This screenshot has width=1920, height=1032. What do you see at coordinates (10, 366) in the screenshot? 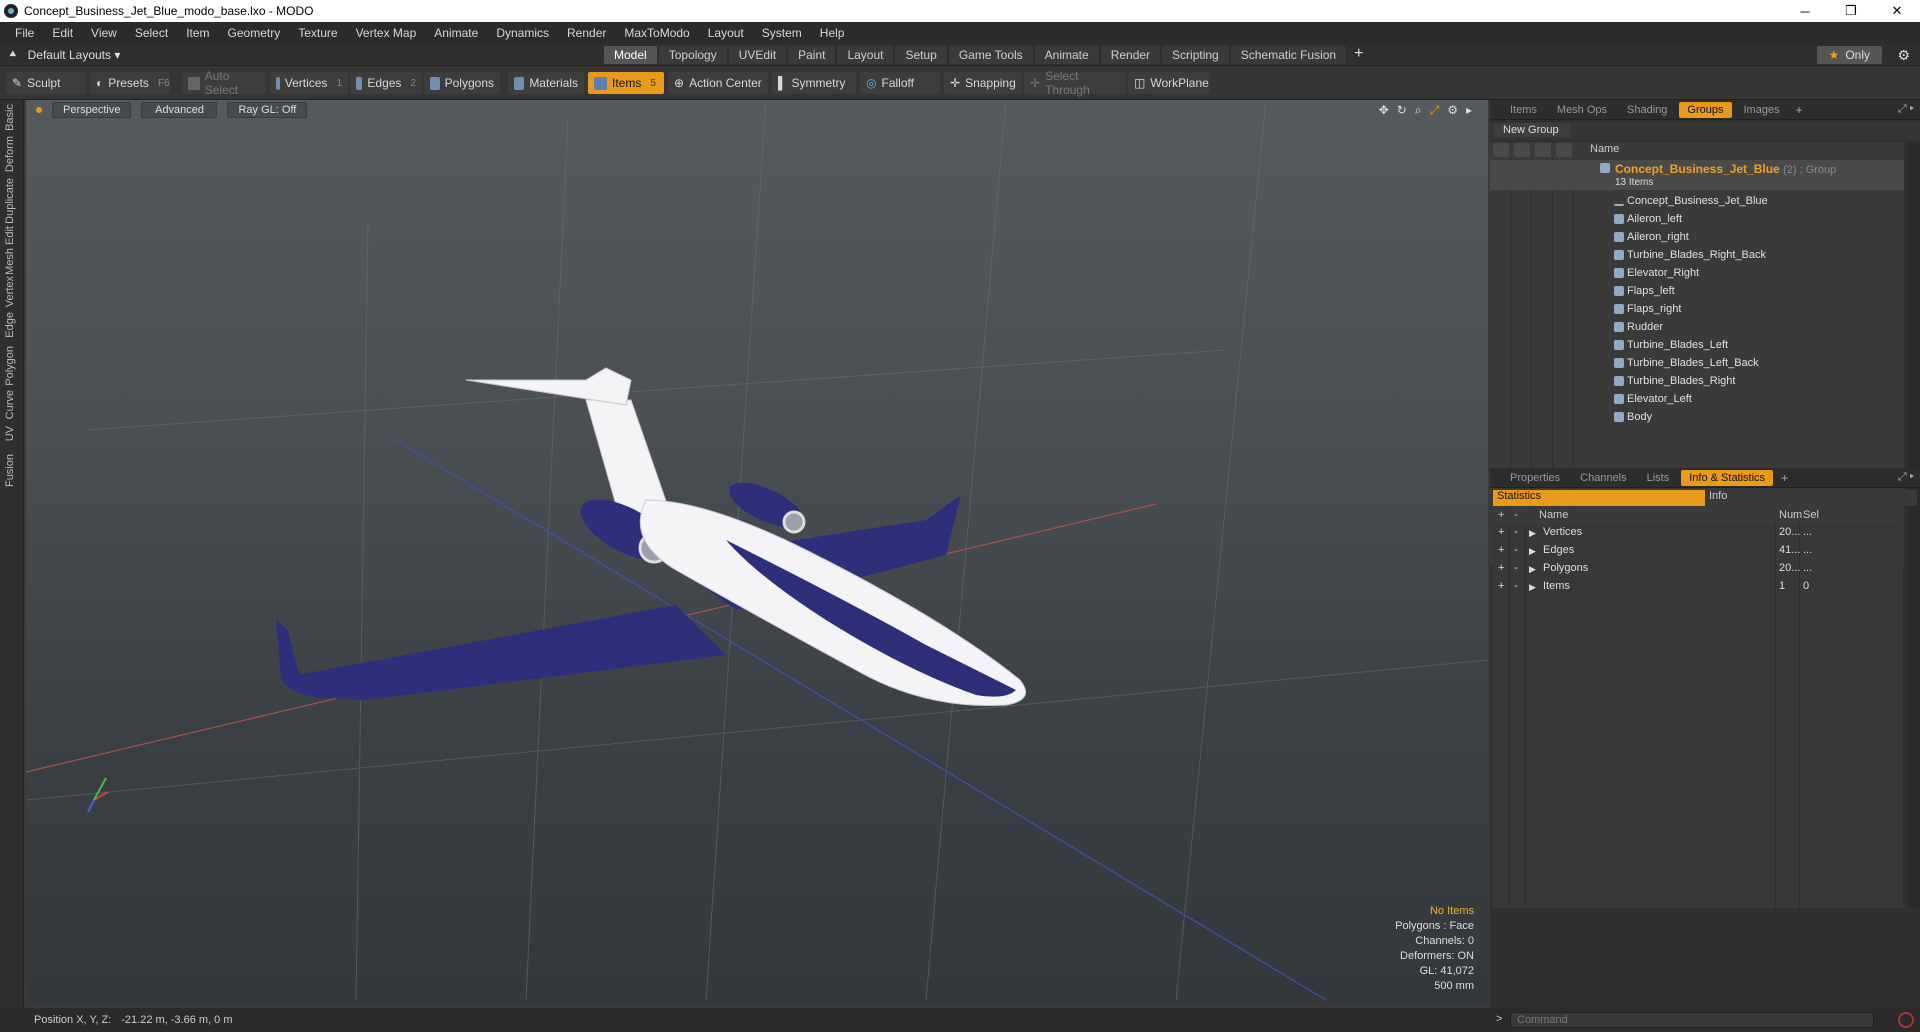
I see `left-tab-polygon: Polygon` at bounding box center [10, 366].